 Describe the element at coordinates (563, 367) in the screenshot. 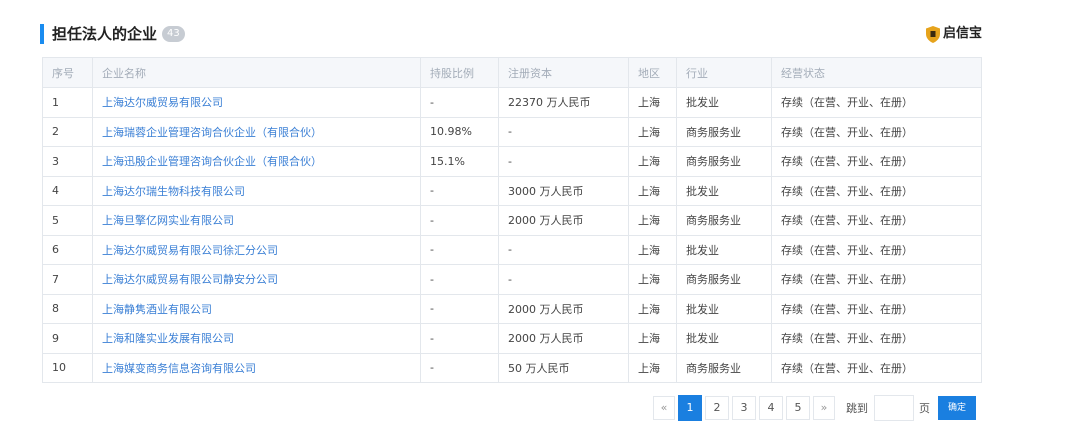

I see `registered-capital: 50 万人民币` at that location.